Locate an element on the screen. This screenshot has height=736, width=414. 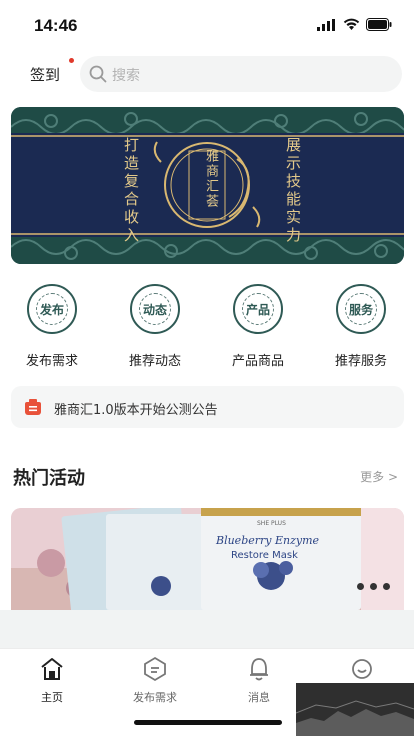
announcement-icon is located at coordinates (33, 407).